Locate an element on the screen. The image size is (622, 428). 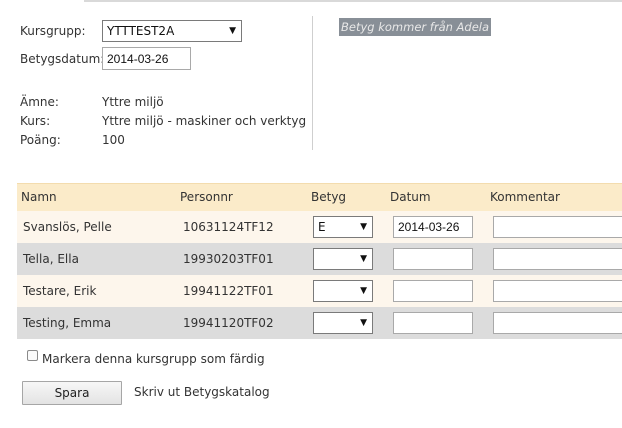
print-betygskatalog-link: Skriv ut Betygskatalog is located at coordinates (202, 392).